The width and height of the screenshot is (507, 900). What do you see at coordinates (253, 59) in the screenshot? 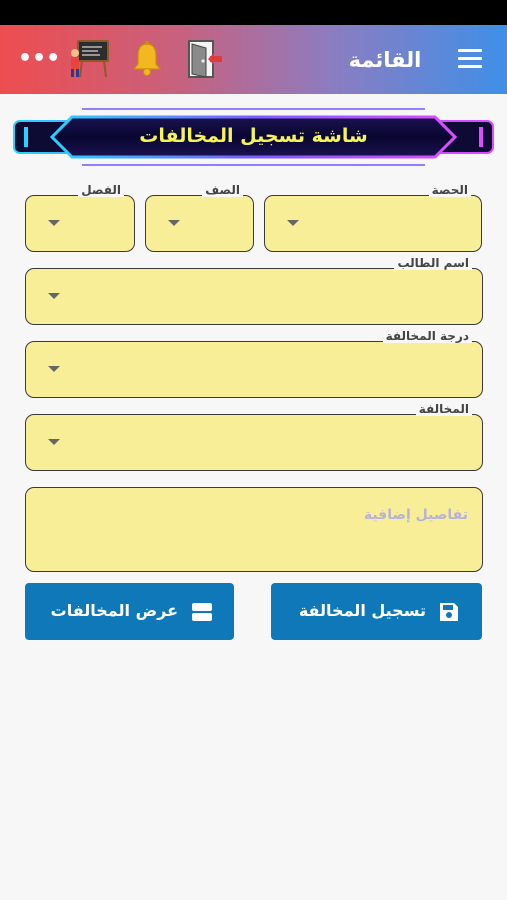
I see `app-bar: ••• القائمة` at bounding box center [253, 59].